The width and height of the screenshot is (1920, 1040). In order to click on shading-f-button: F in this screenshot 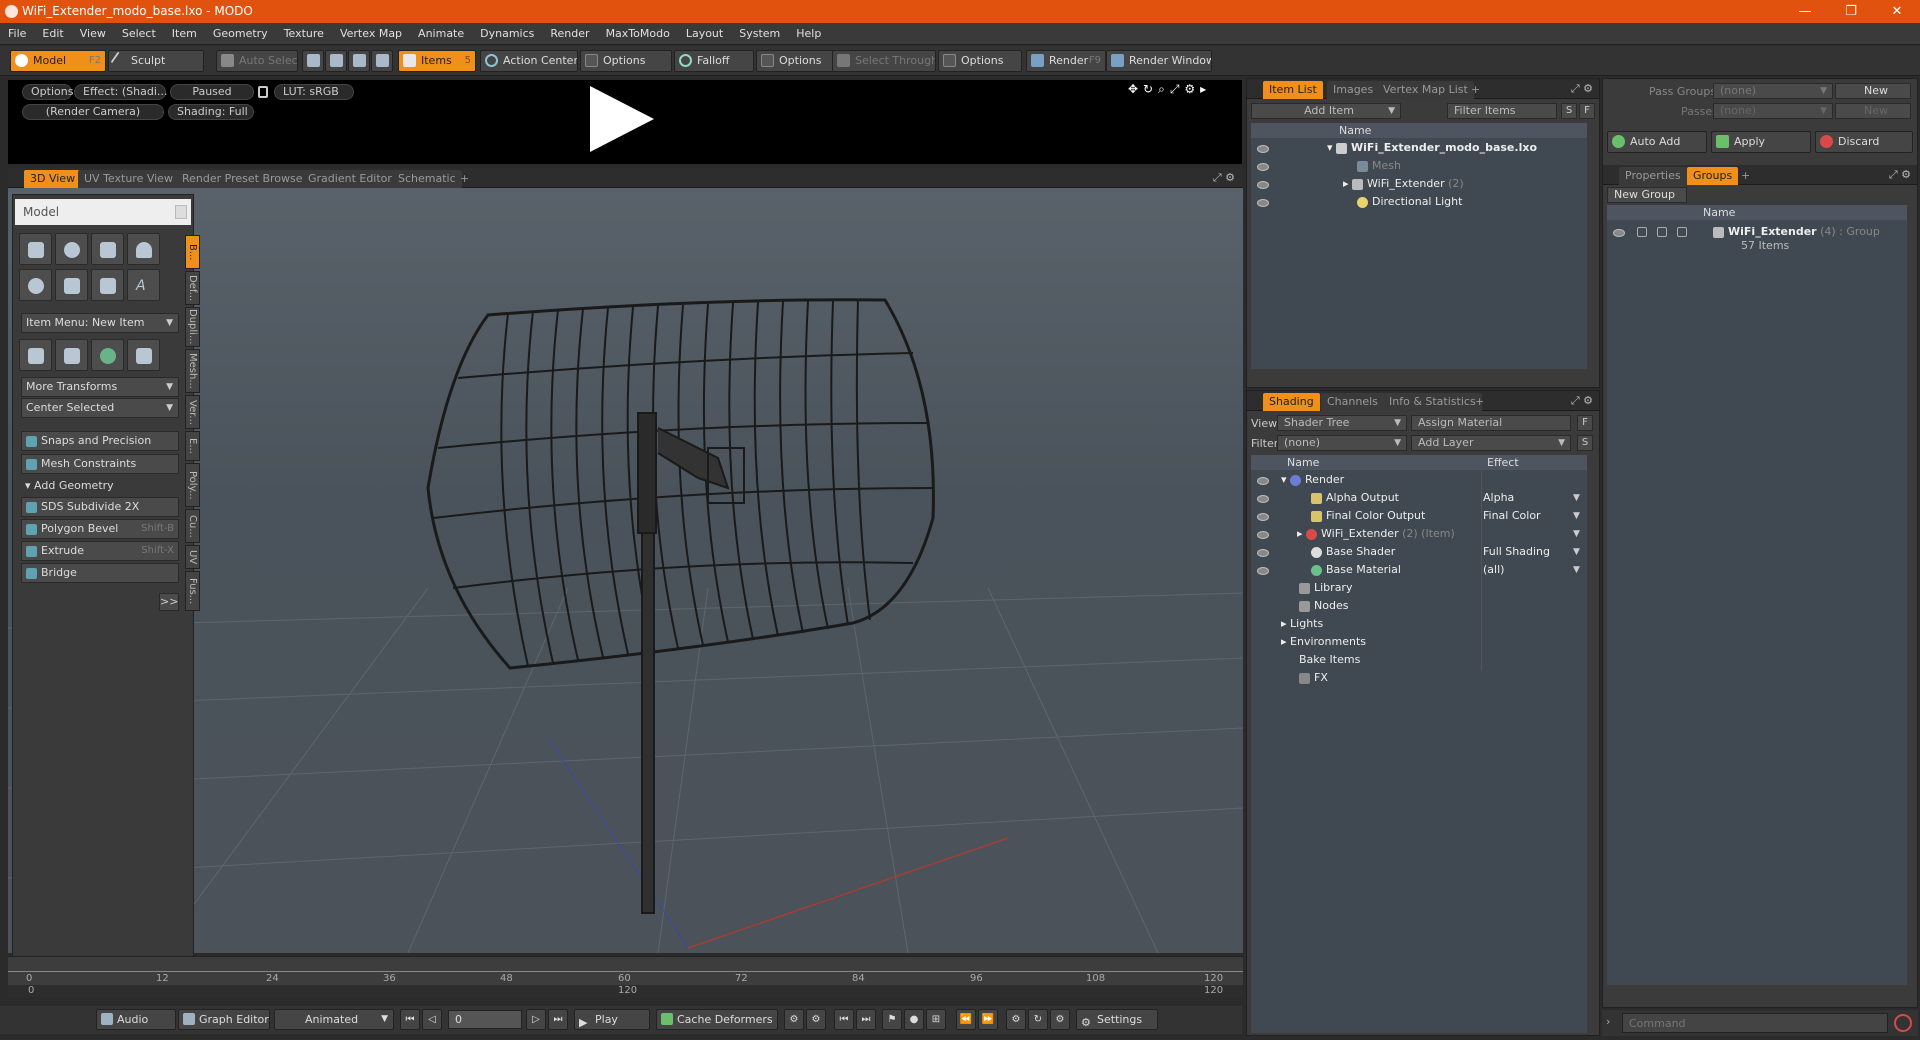, I will do `click(1585, 423)`.